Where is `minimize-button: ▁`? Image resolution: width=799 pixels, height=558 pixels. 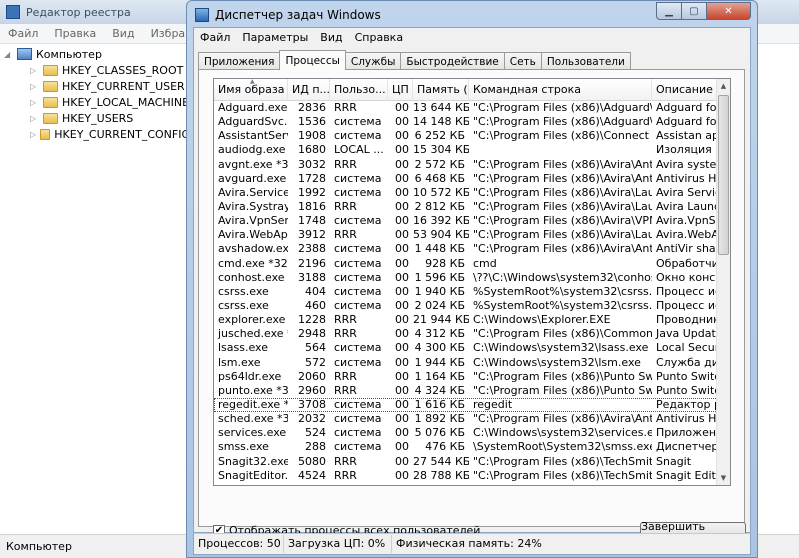
minimize-button: ▁ is located at coordinates (669, 11).